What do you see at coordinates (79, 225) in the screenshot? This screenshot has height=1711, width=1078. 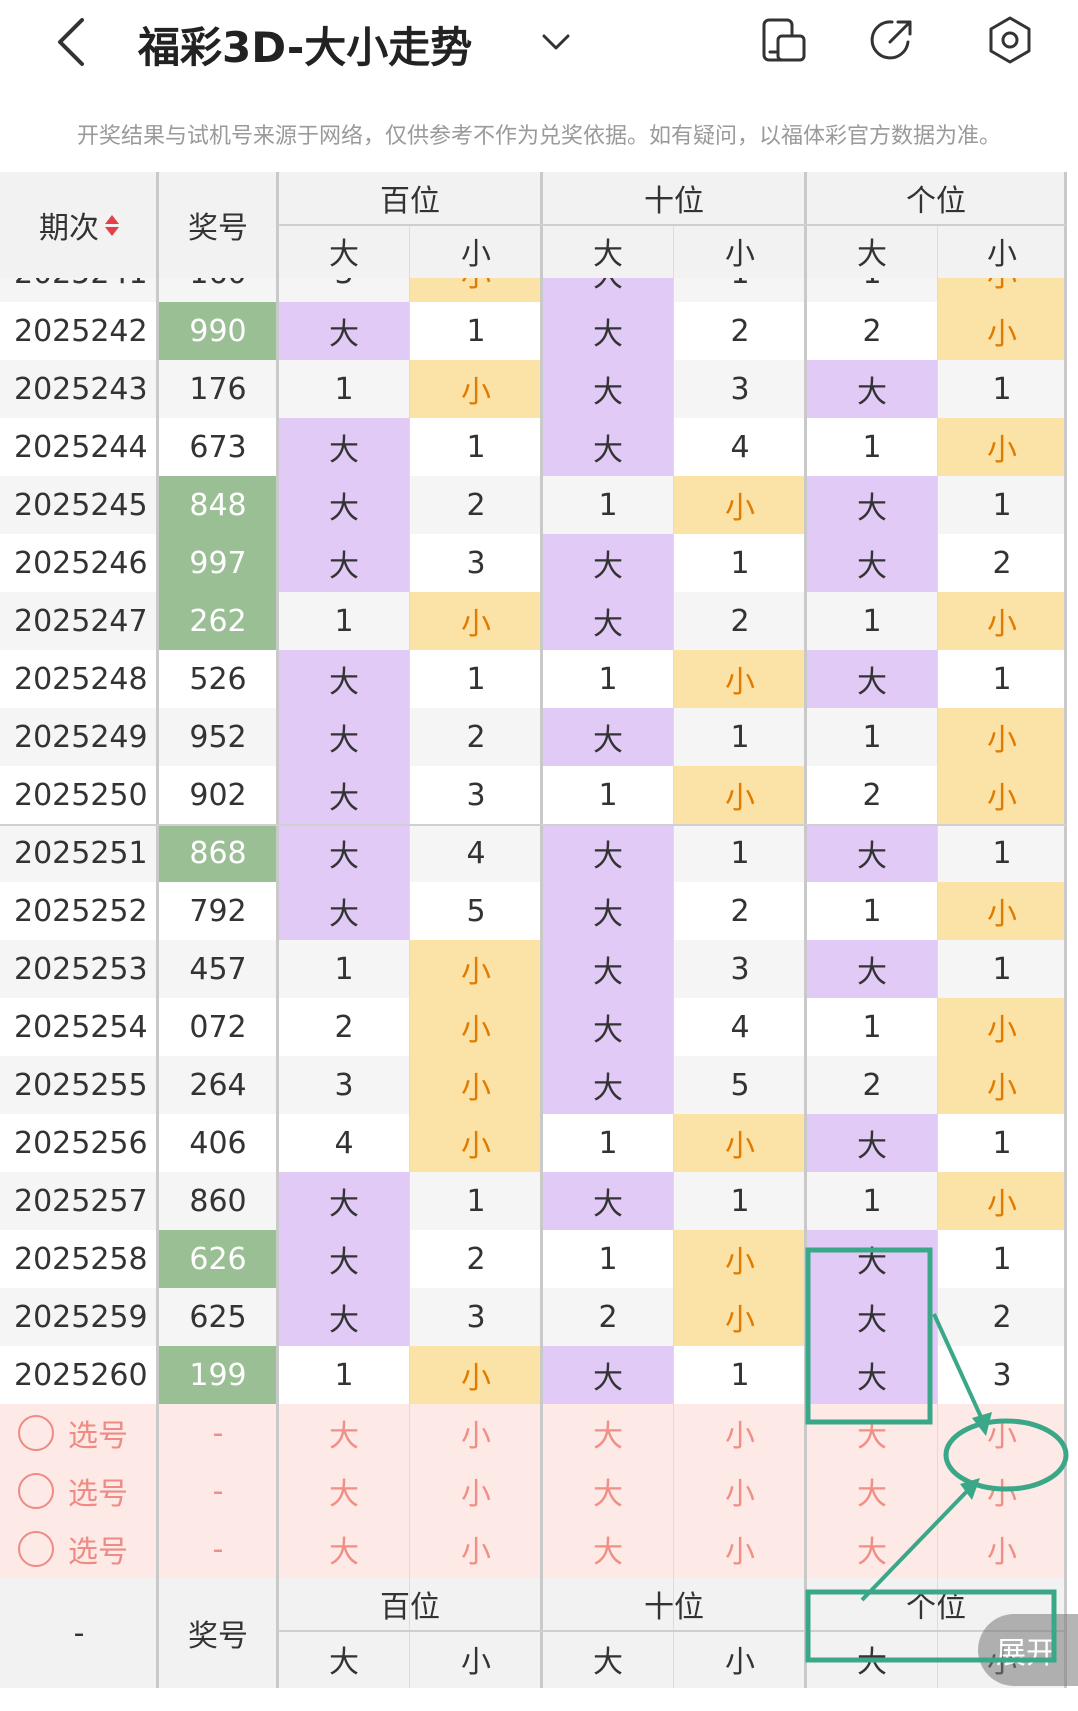 I see `header-issue: 期次` at bounding box center [79, 225].